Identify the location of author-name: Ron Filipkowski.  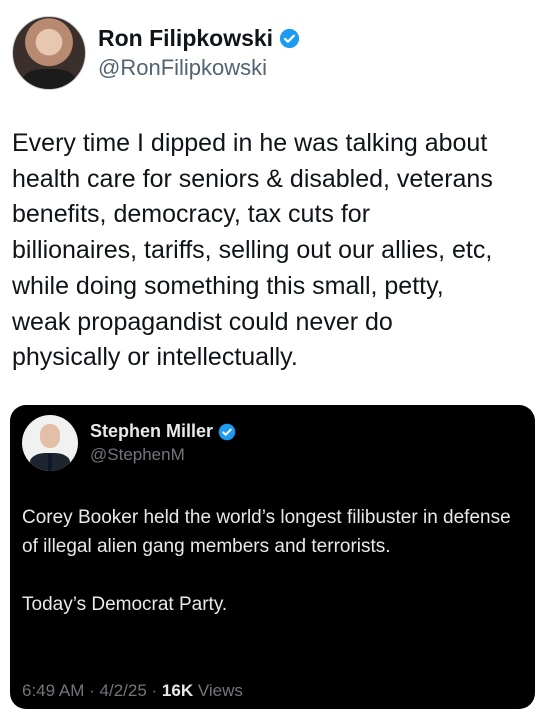
(185, 38).